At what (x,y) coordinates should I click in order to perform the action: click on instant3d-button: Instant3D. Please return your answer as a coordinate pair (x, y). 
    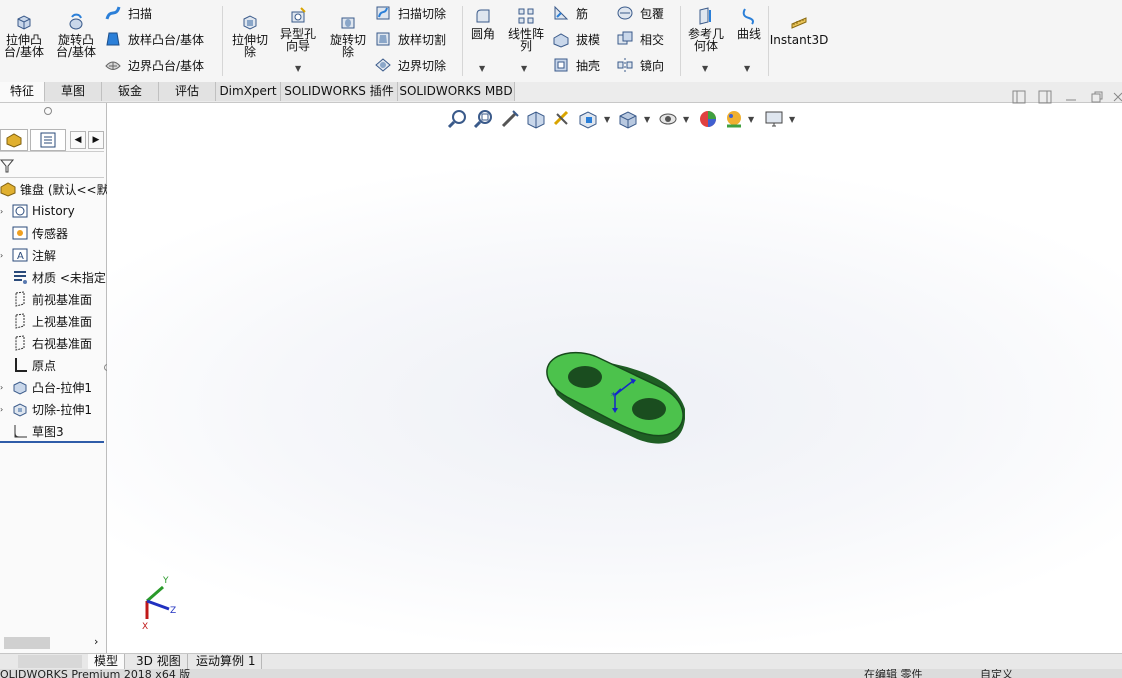
    Looking at the image, I should click on (799, 29).